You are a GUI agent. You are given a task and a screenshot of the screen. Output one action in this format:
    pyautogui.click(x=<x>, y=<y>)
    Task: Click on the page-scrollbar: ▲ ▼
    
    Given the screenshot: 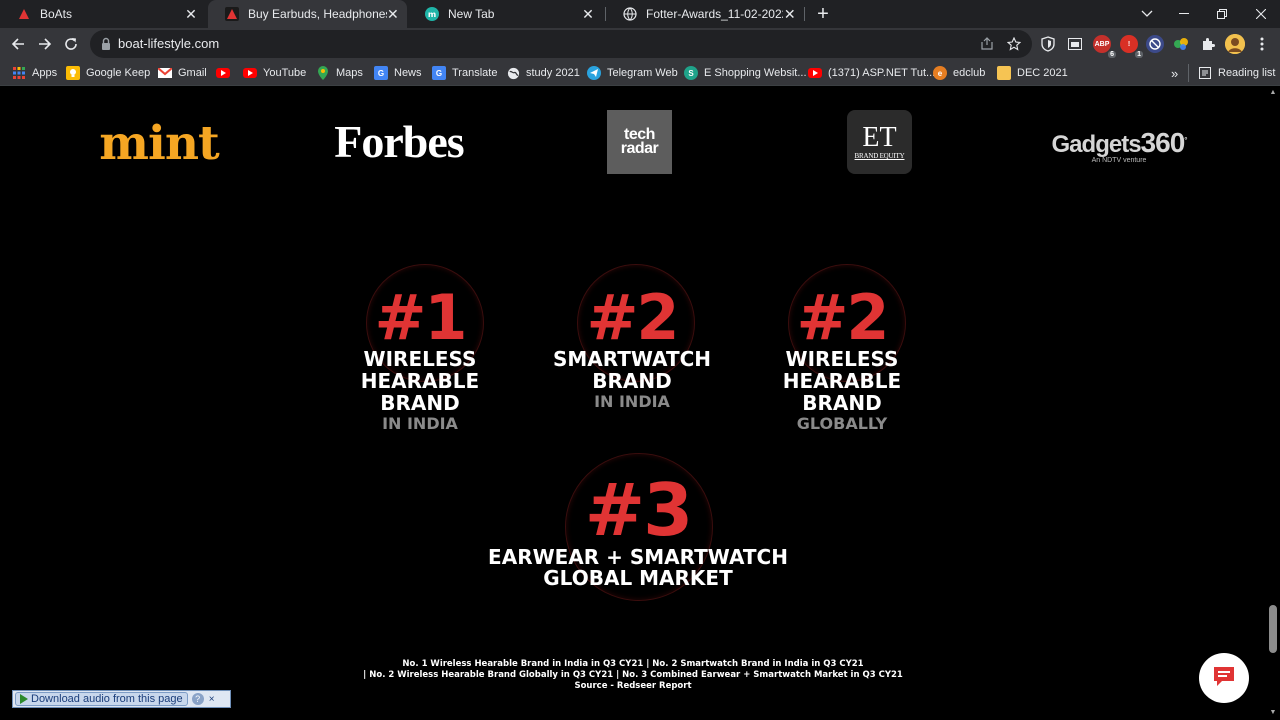 What is the action you would take?
    pyautogui.click(x=1273, y=403)
    